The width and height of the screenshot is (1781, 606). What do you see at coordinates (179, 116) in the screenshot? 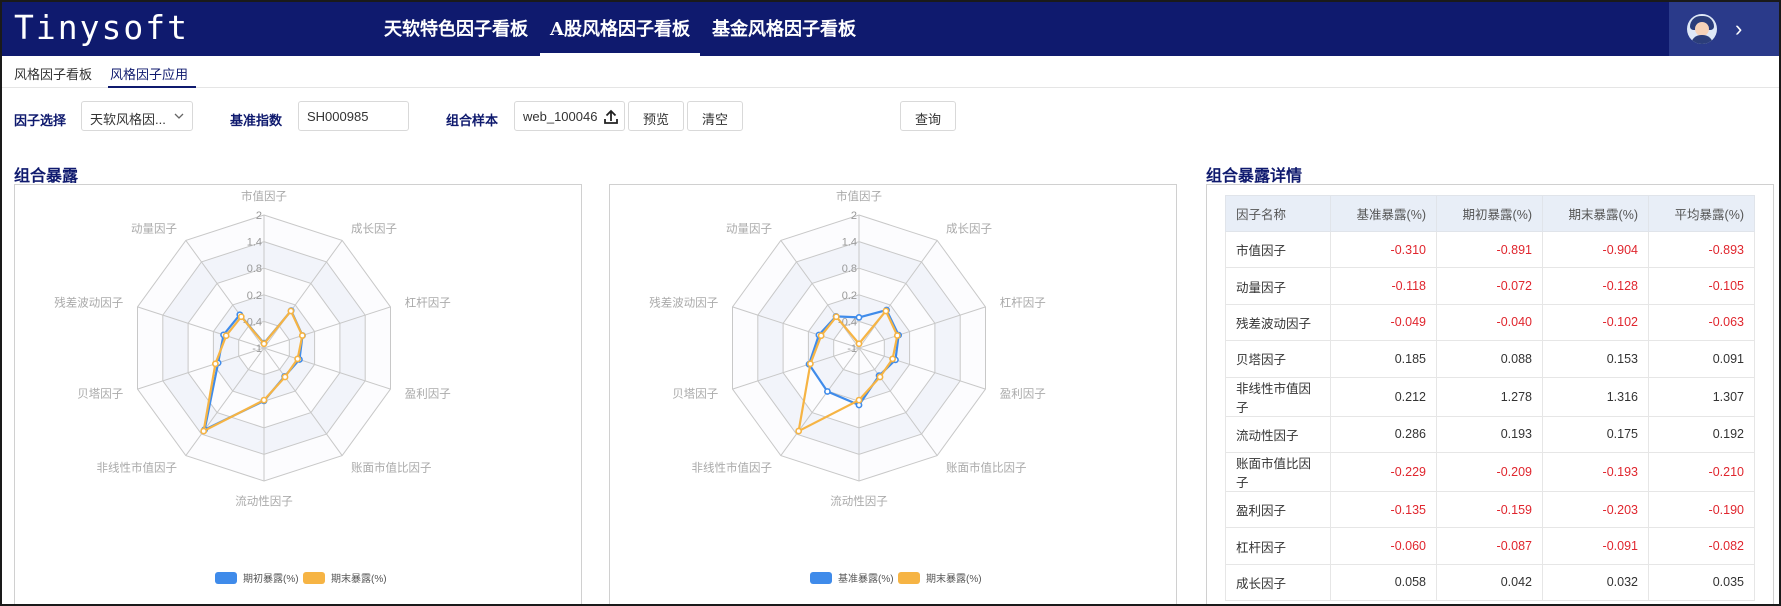
I see `chevron-down-icon` at bounding box center [179, 116].